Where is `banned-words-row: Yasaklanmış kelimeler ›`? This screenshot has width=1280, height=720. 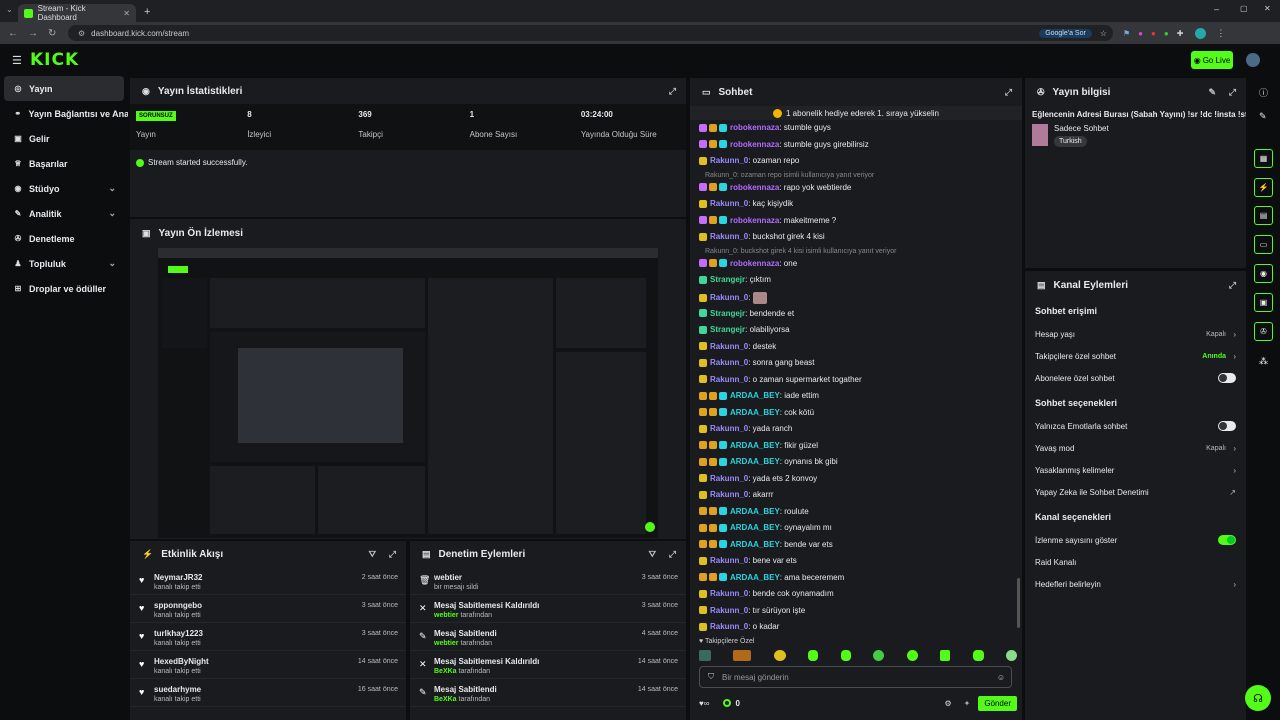 banned-words-row: Yasaklanmış kelimeler › is located at coordinates (1135, 470).